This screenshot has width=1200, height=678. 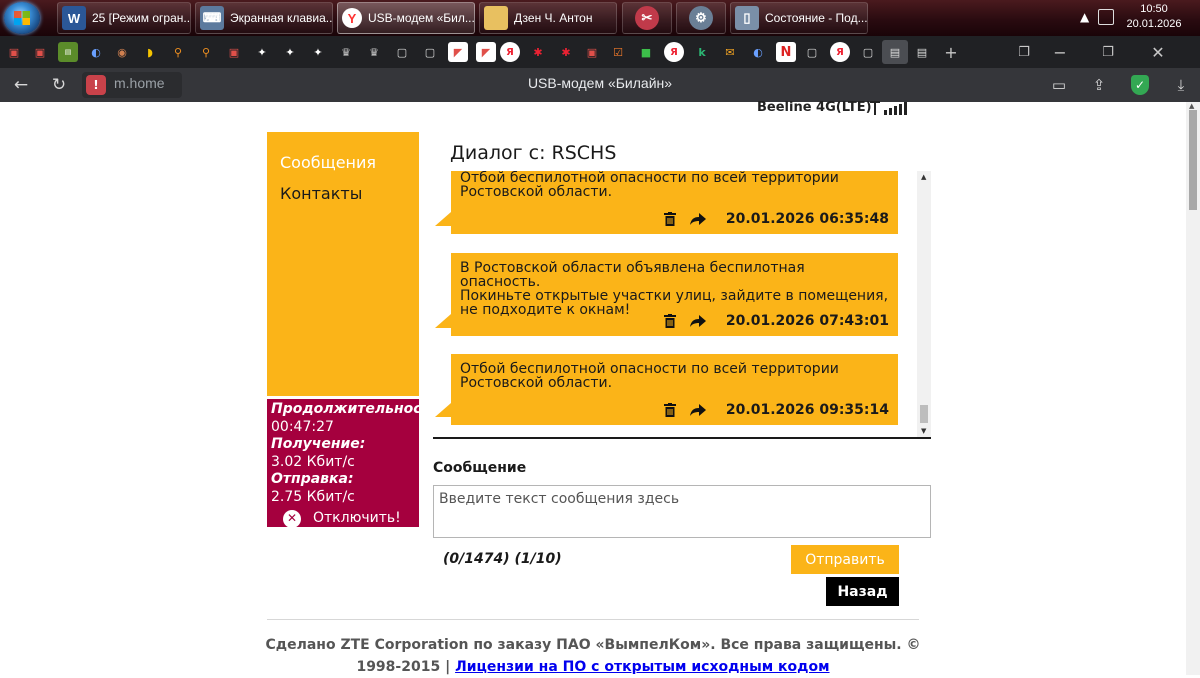 I want to click on clock-time: 10:50, so click(x=1154, y=9).